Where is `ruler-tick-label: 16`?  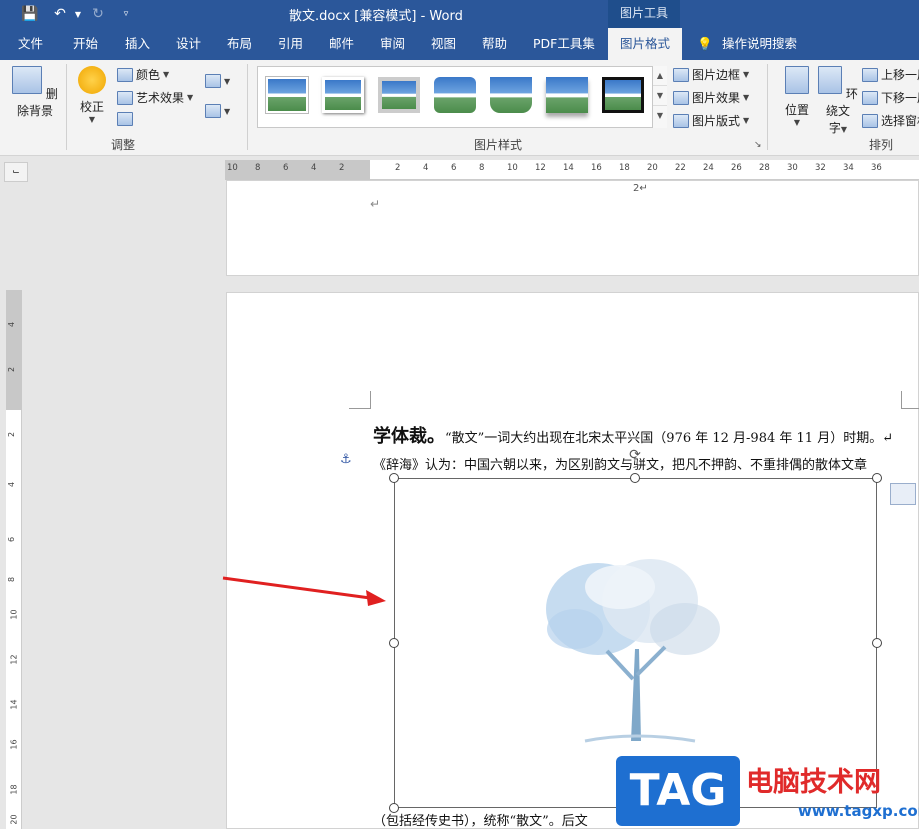
ruler-tick-label: 16 is located at coordinates (596, 168).